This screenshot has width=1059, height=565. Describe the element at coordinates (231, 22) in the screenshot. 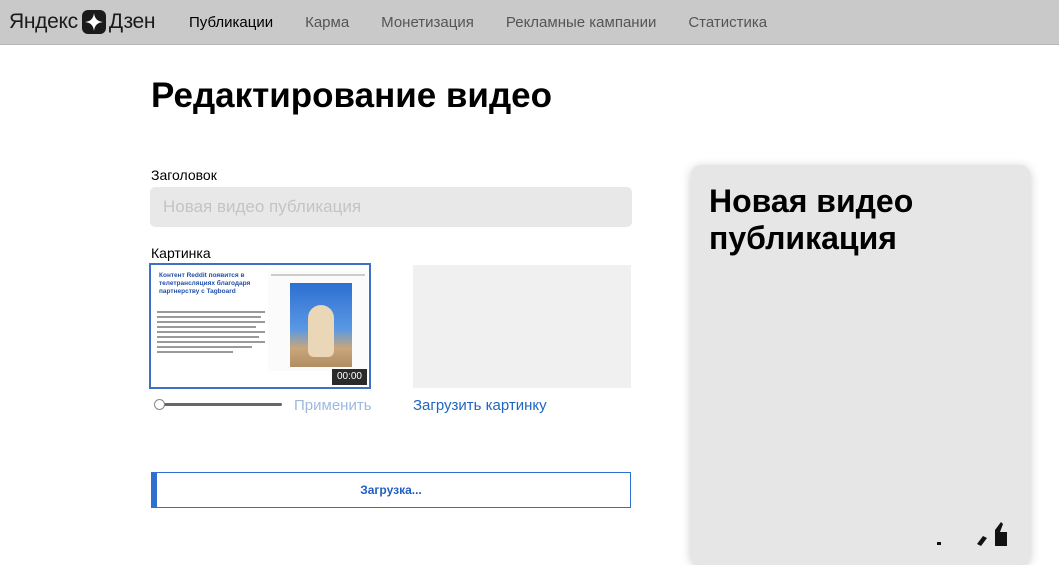

I see `nav-item-publications: Публикации` at that location.